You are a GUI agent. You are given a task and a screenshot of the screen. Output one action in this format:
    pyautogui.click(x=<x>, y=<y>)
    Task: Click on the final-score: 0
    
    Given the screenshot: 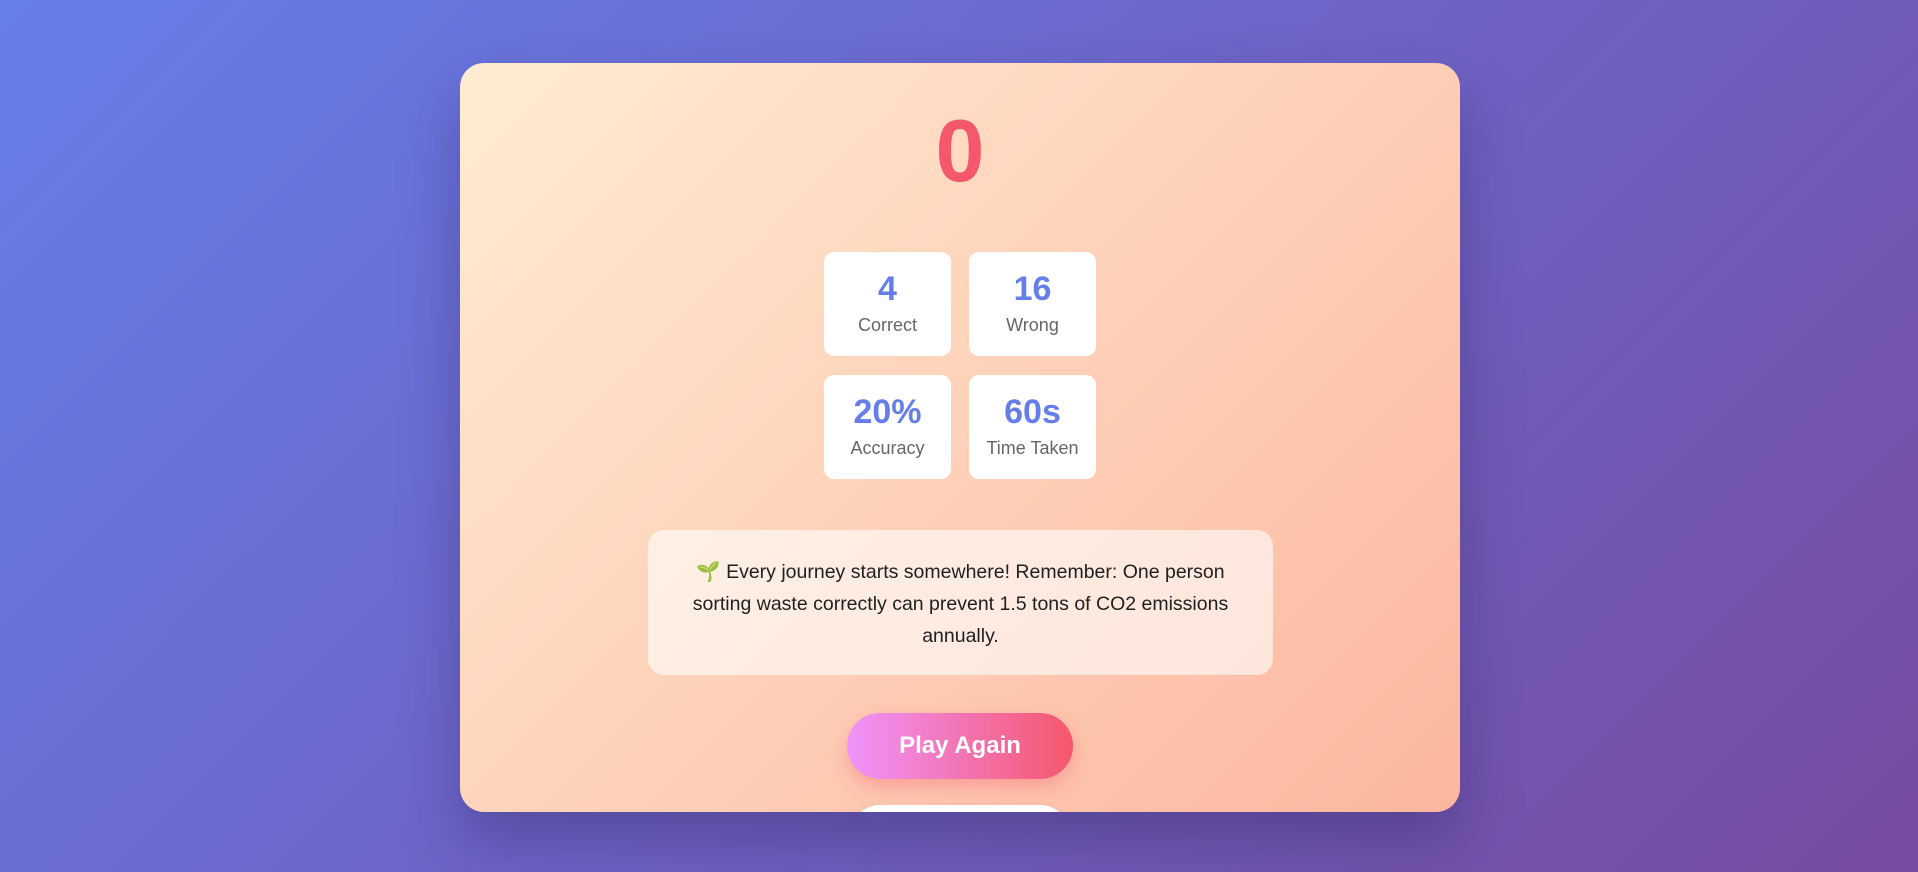 What is the action you would take?
    pyautogui.click(x=960, y=150)
    